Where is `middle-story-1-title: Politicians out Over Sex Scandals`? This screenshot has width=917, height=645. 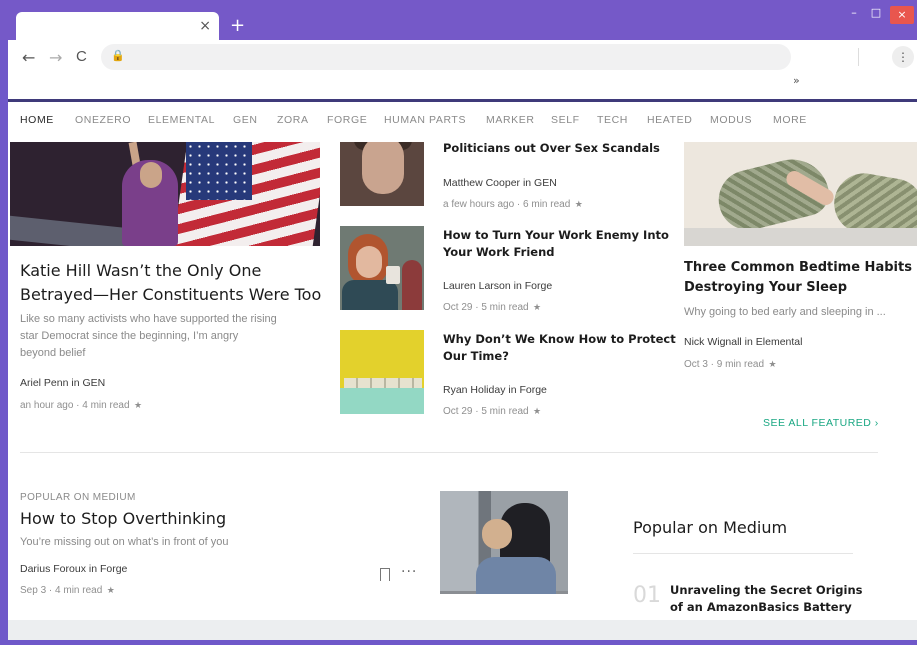
middle-story-1-title: Politicians out Over Sex Scandals is located at coordinates (551, 148).